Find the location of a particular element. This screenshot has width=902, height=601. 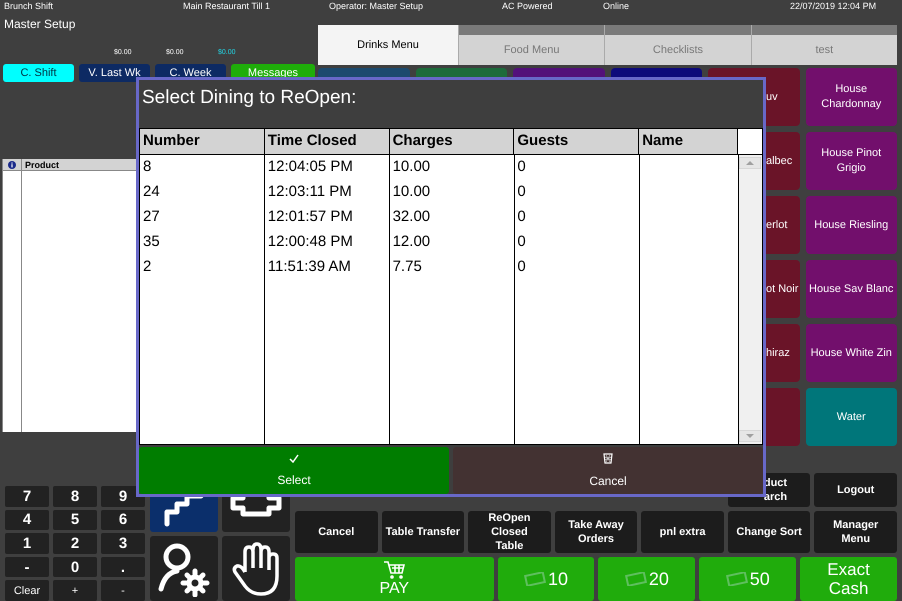

keypad-key: 2 is located at coordinates (75, 543).